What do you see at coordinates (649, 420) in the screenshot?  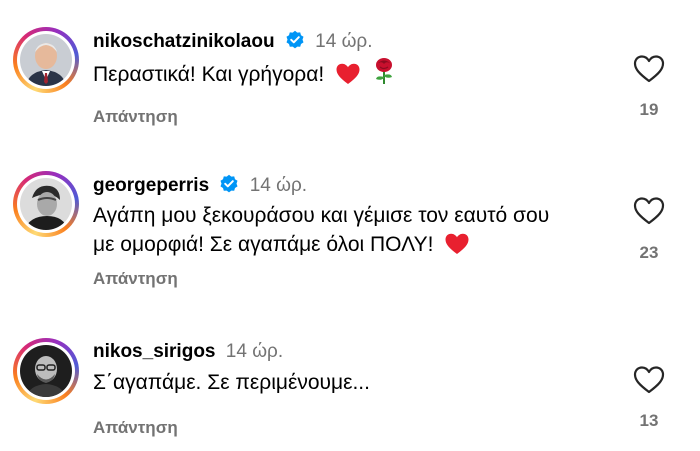 I see `like-count: 13` at bounding box center [649, 420].